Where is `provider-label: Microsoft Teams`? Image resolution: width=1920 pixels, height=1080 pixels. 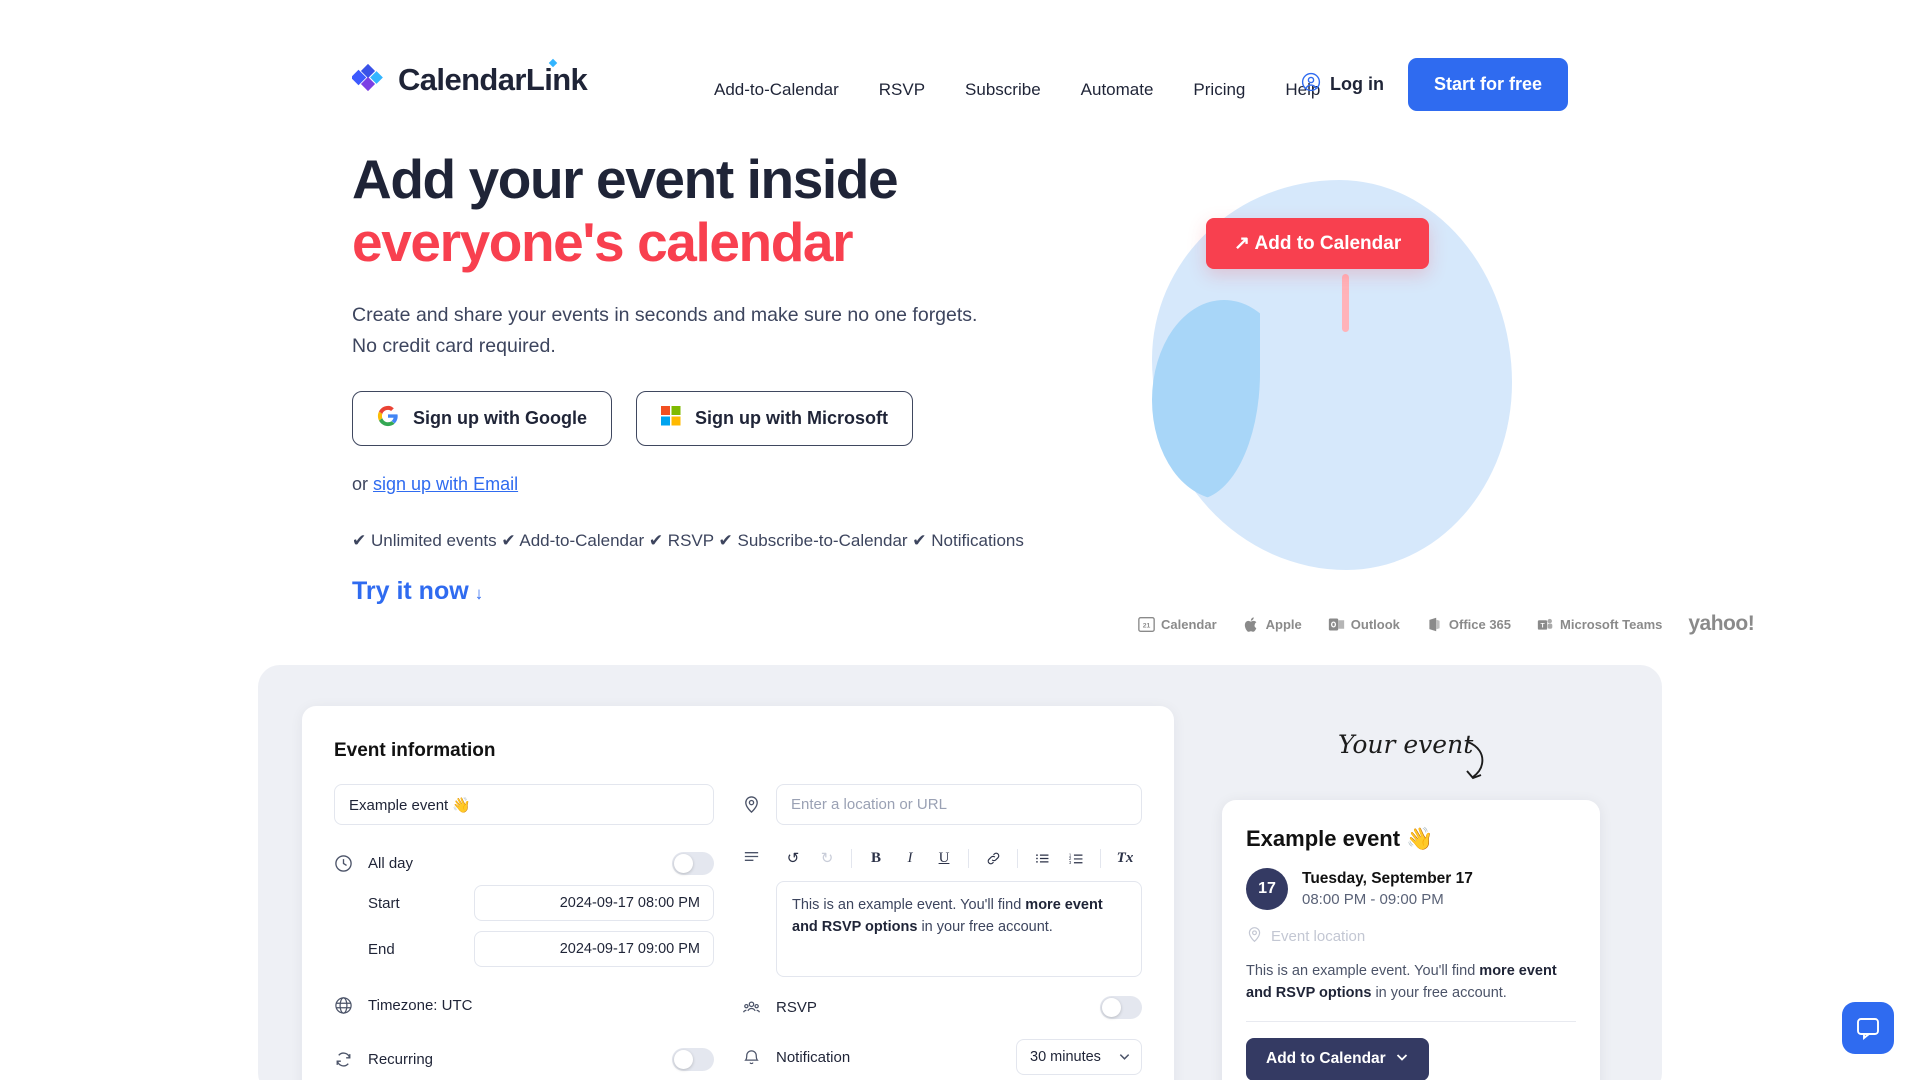
provider-label: Microsoft Teams is located at coordinates (1611, 624).